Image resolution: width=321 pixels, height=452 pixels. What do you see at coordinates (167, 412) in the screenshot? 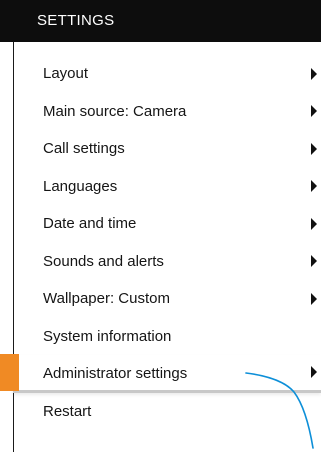
I see `menu-item-restart: Restart` at bounding box center [167, 412].